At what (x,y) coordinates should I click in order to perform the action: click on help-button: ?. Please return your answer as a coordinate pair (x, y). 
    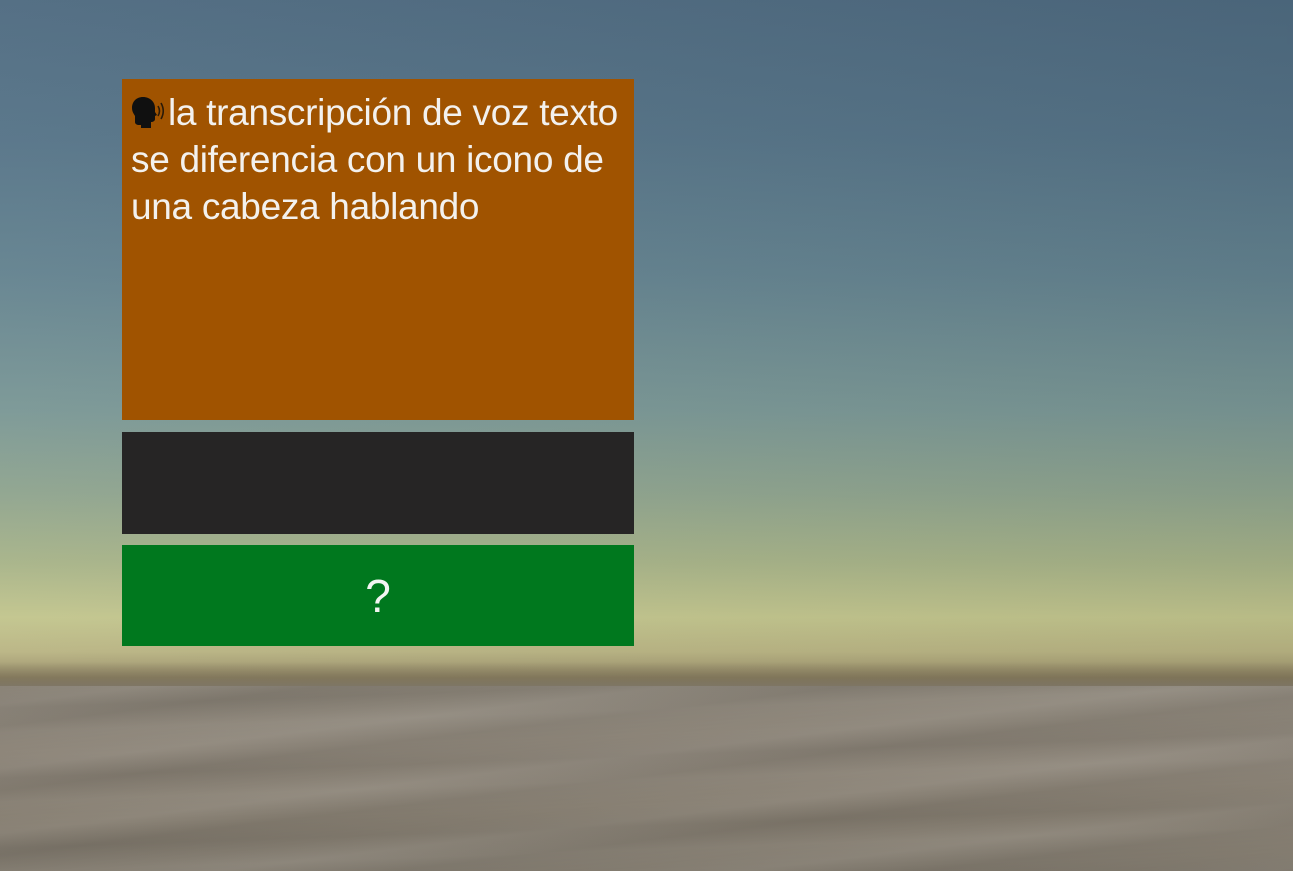
    Looking at the image, I should click on (378, 595).